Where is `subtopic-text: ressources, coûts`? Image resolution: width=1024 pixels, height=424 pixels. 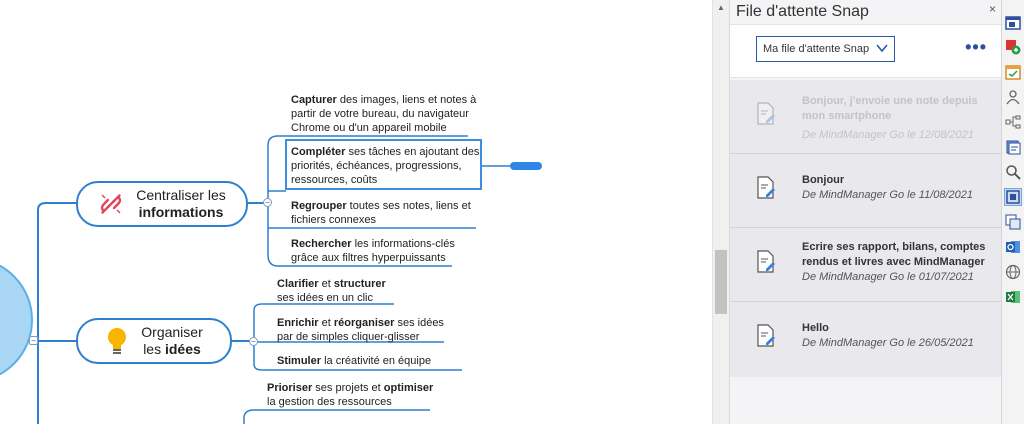
subtopic-text: ressources, coûts is located at coordinates (334, 180).